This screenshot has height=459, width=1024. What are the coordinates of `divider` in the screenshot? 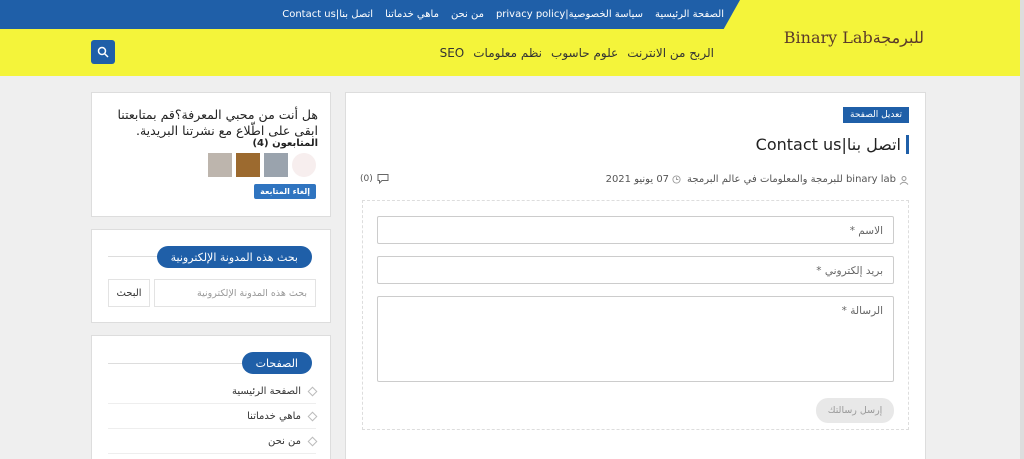 It's located at (179, 363).